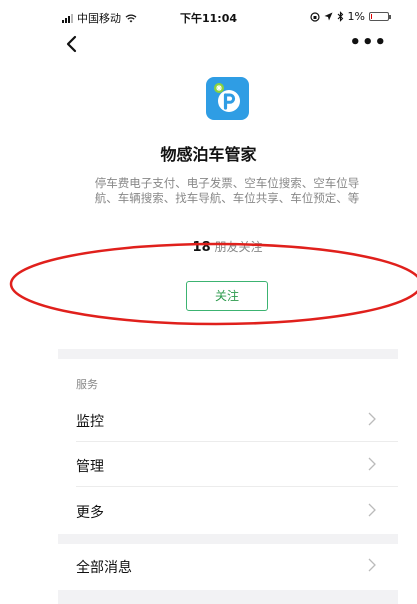 The image size is (417, 604). I want to click on all-messages-row: 全部消息, so click(228, 566).